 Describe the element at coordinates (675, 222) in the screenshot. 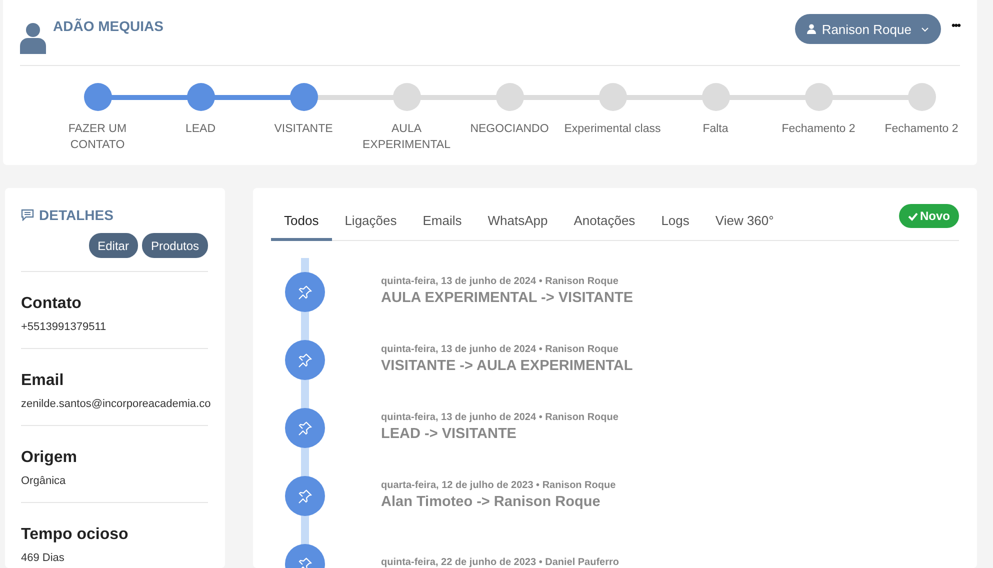

I see `filter-tab: Logs` at that location.